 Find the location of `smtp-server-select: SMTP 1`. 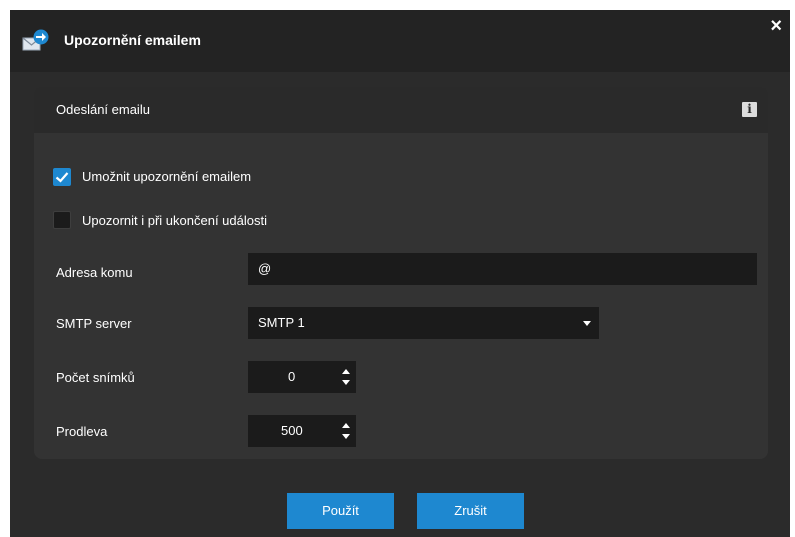

smtp-server-select: SMTP 1 is located at coordinates (423, 323).